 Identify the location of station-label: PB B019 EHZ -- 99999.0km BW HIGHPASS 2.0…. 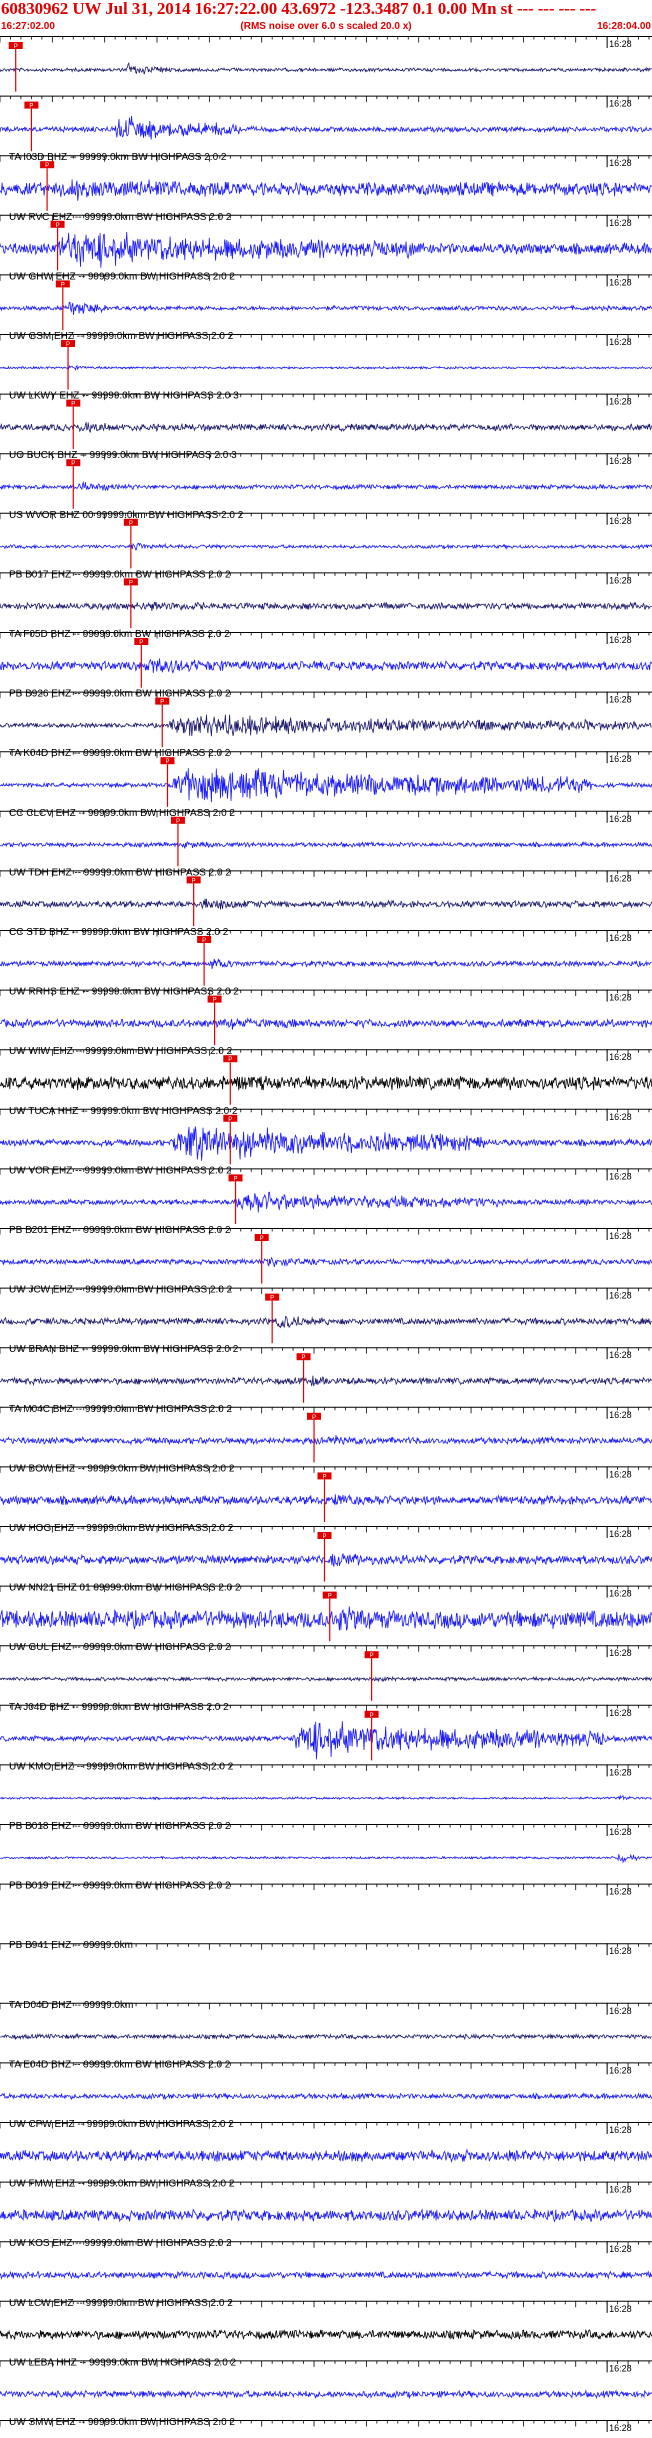
(120, 1886).